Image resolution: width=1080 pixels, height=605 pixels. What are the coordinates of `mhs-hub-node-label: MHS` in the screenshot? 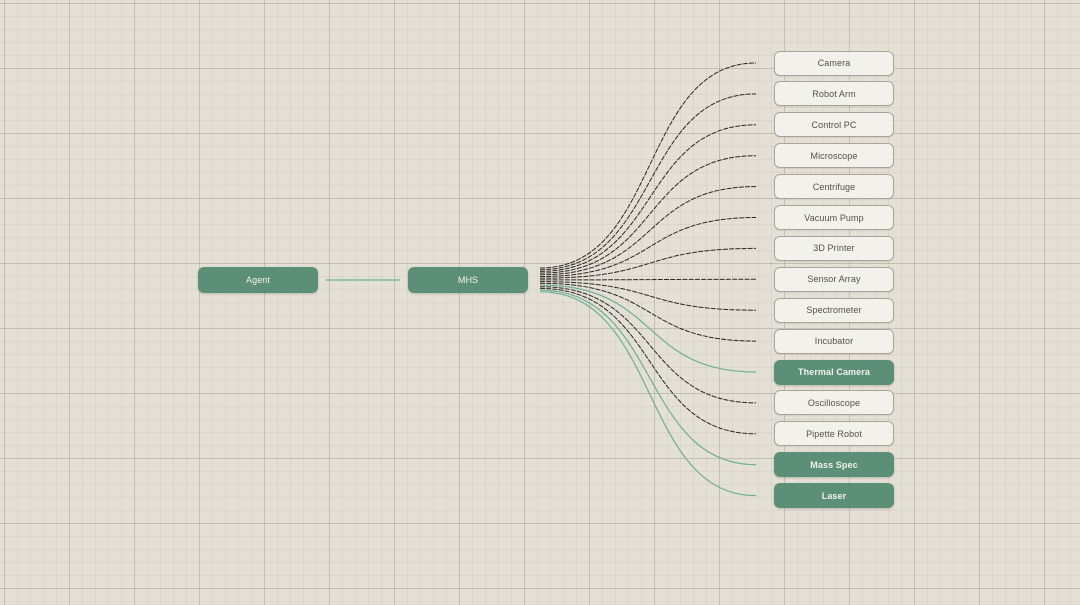 It's located at (468, 280).